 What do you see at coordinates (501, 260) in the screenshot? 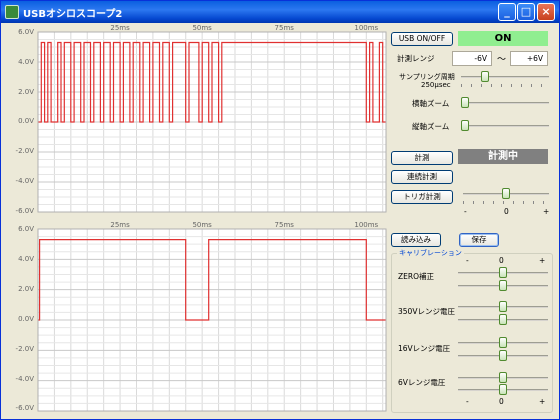
I see `cal-top-value: 0` at bounding box center [501, 260].